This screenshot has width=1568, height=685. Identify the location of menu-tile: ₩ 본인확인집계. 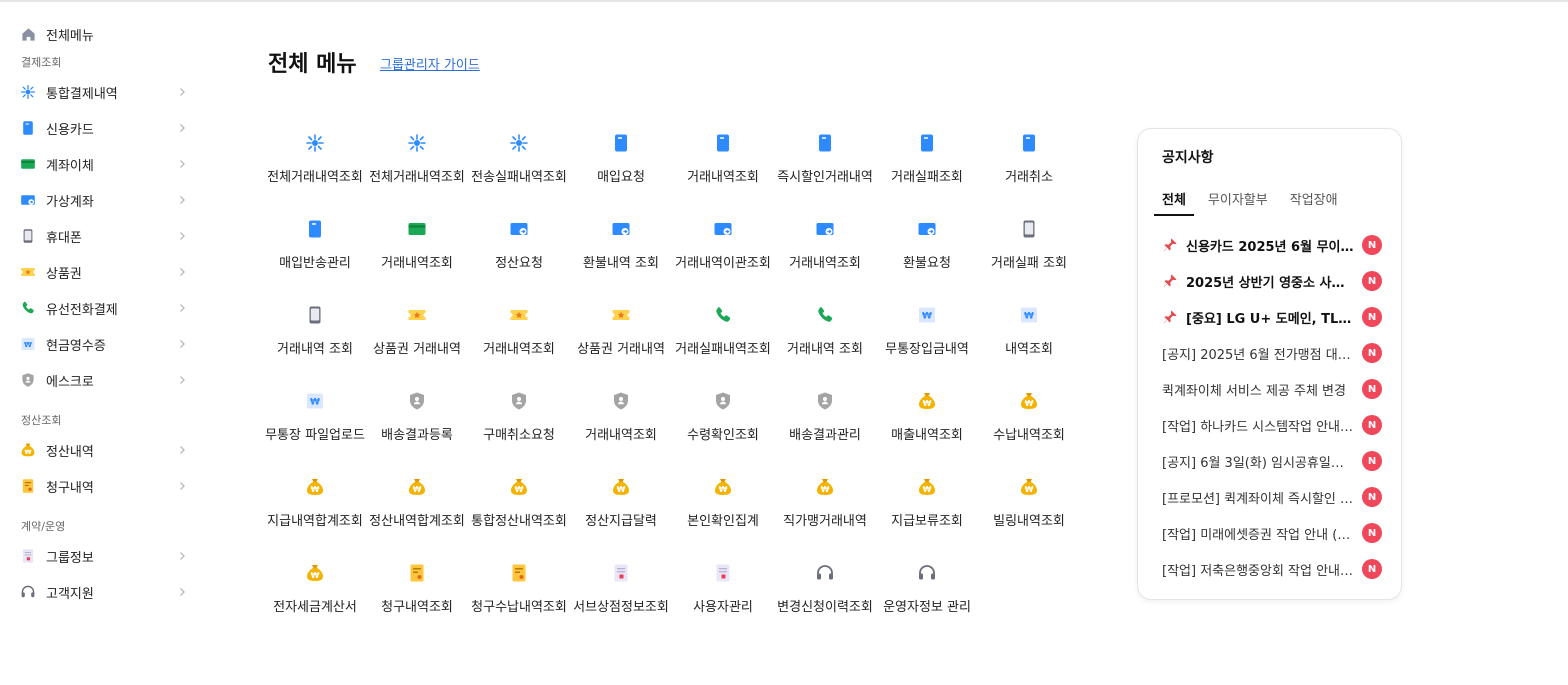
(723, 509).